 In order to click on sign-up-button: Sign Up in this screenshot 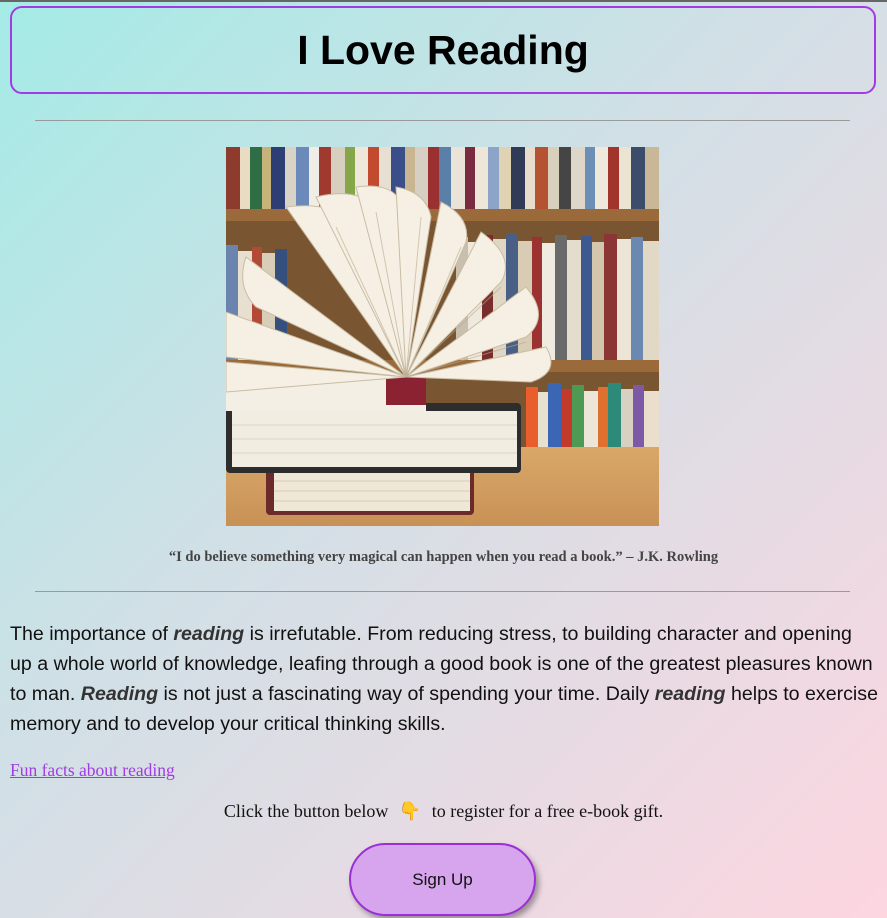, I will do `click(442, 879)`.